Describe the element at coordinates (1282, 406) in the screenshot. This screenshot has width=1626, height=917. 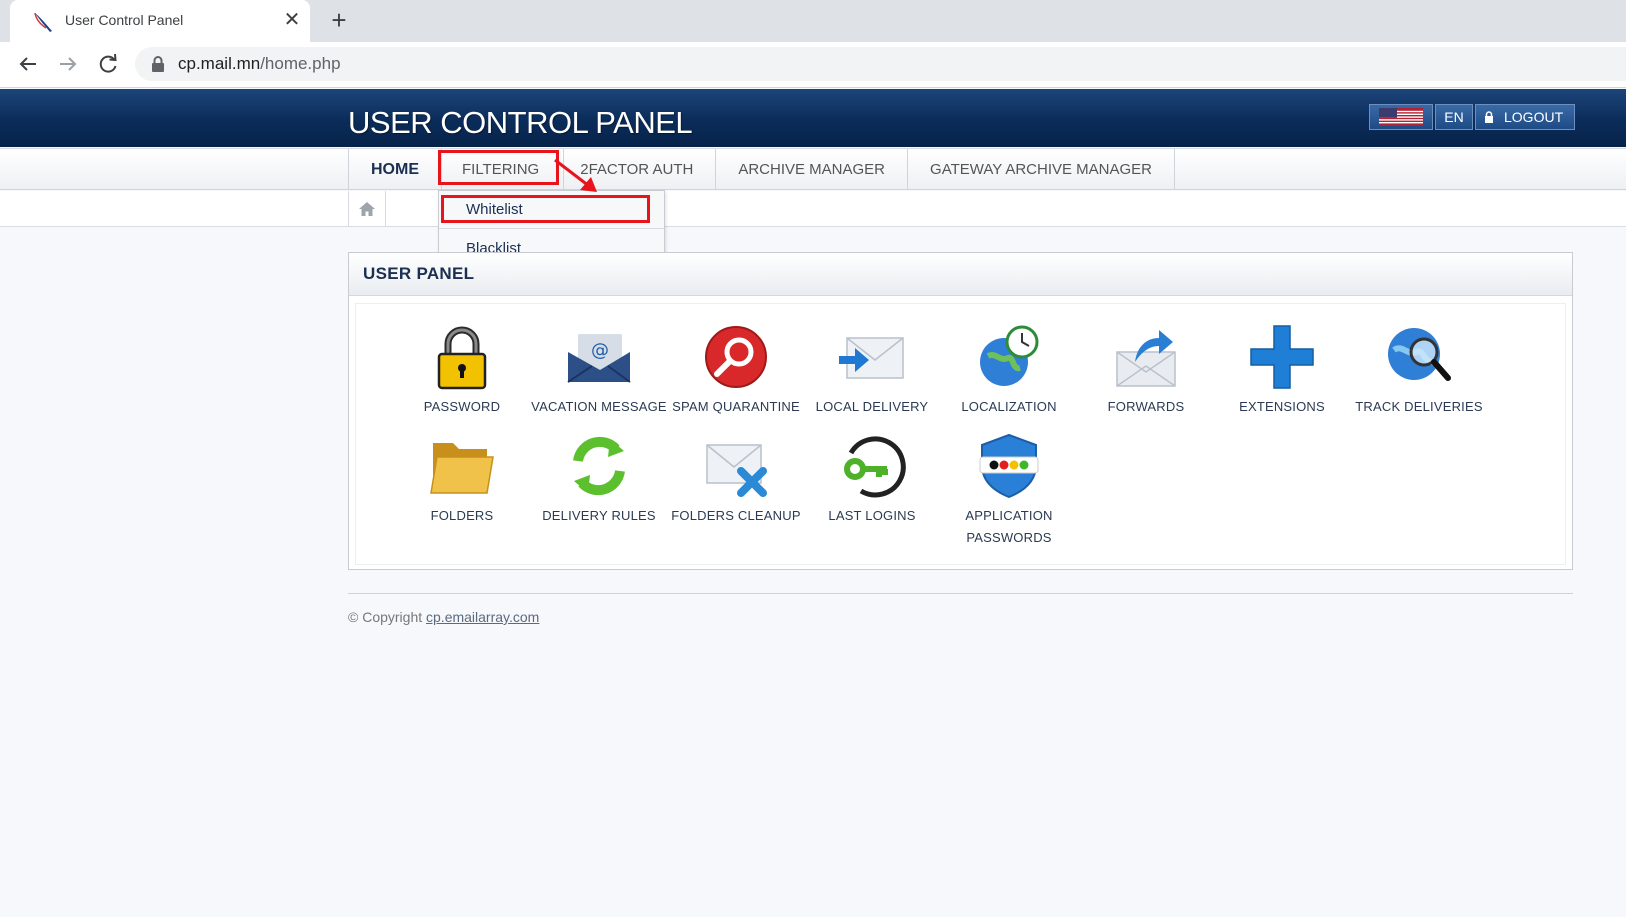
I see `tile-label: EXTENSIONS` at that location.